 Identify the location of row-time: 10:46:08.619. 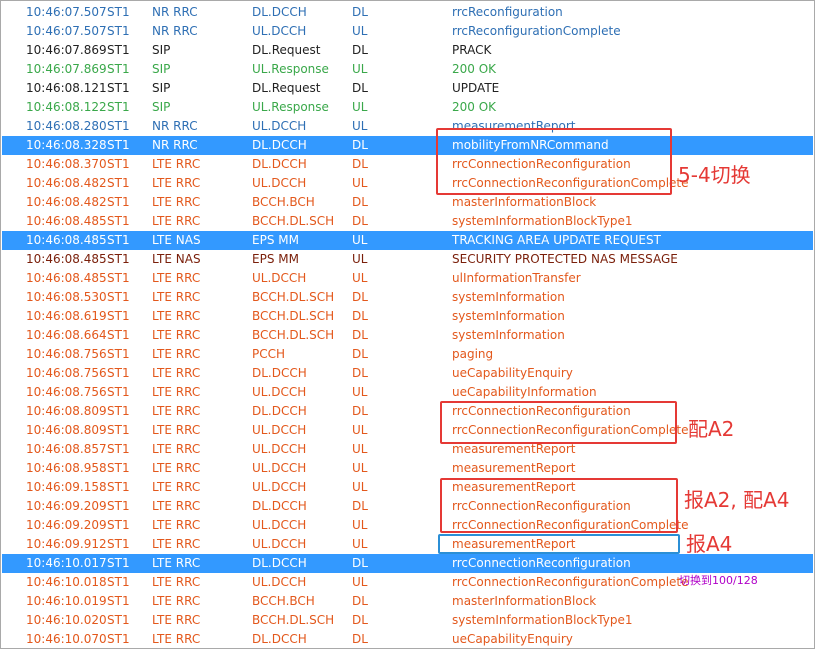
(66, 316).